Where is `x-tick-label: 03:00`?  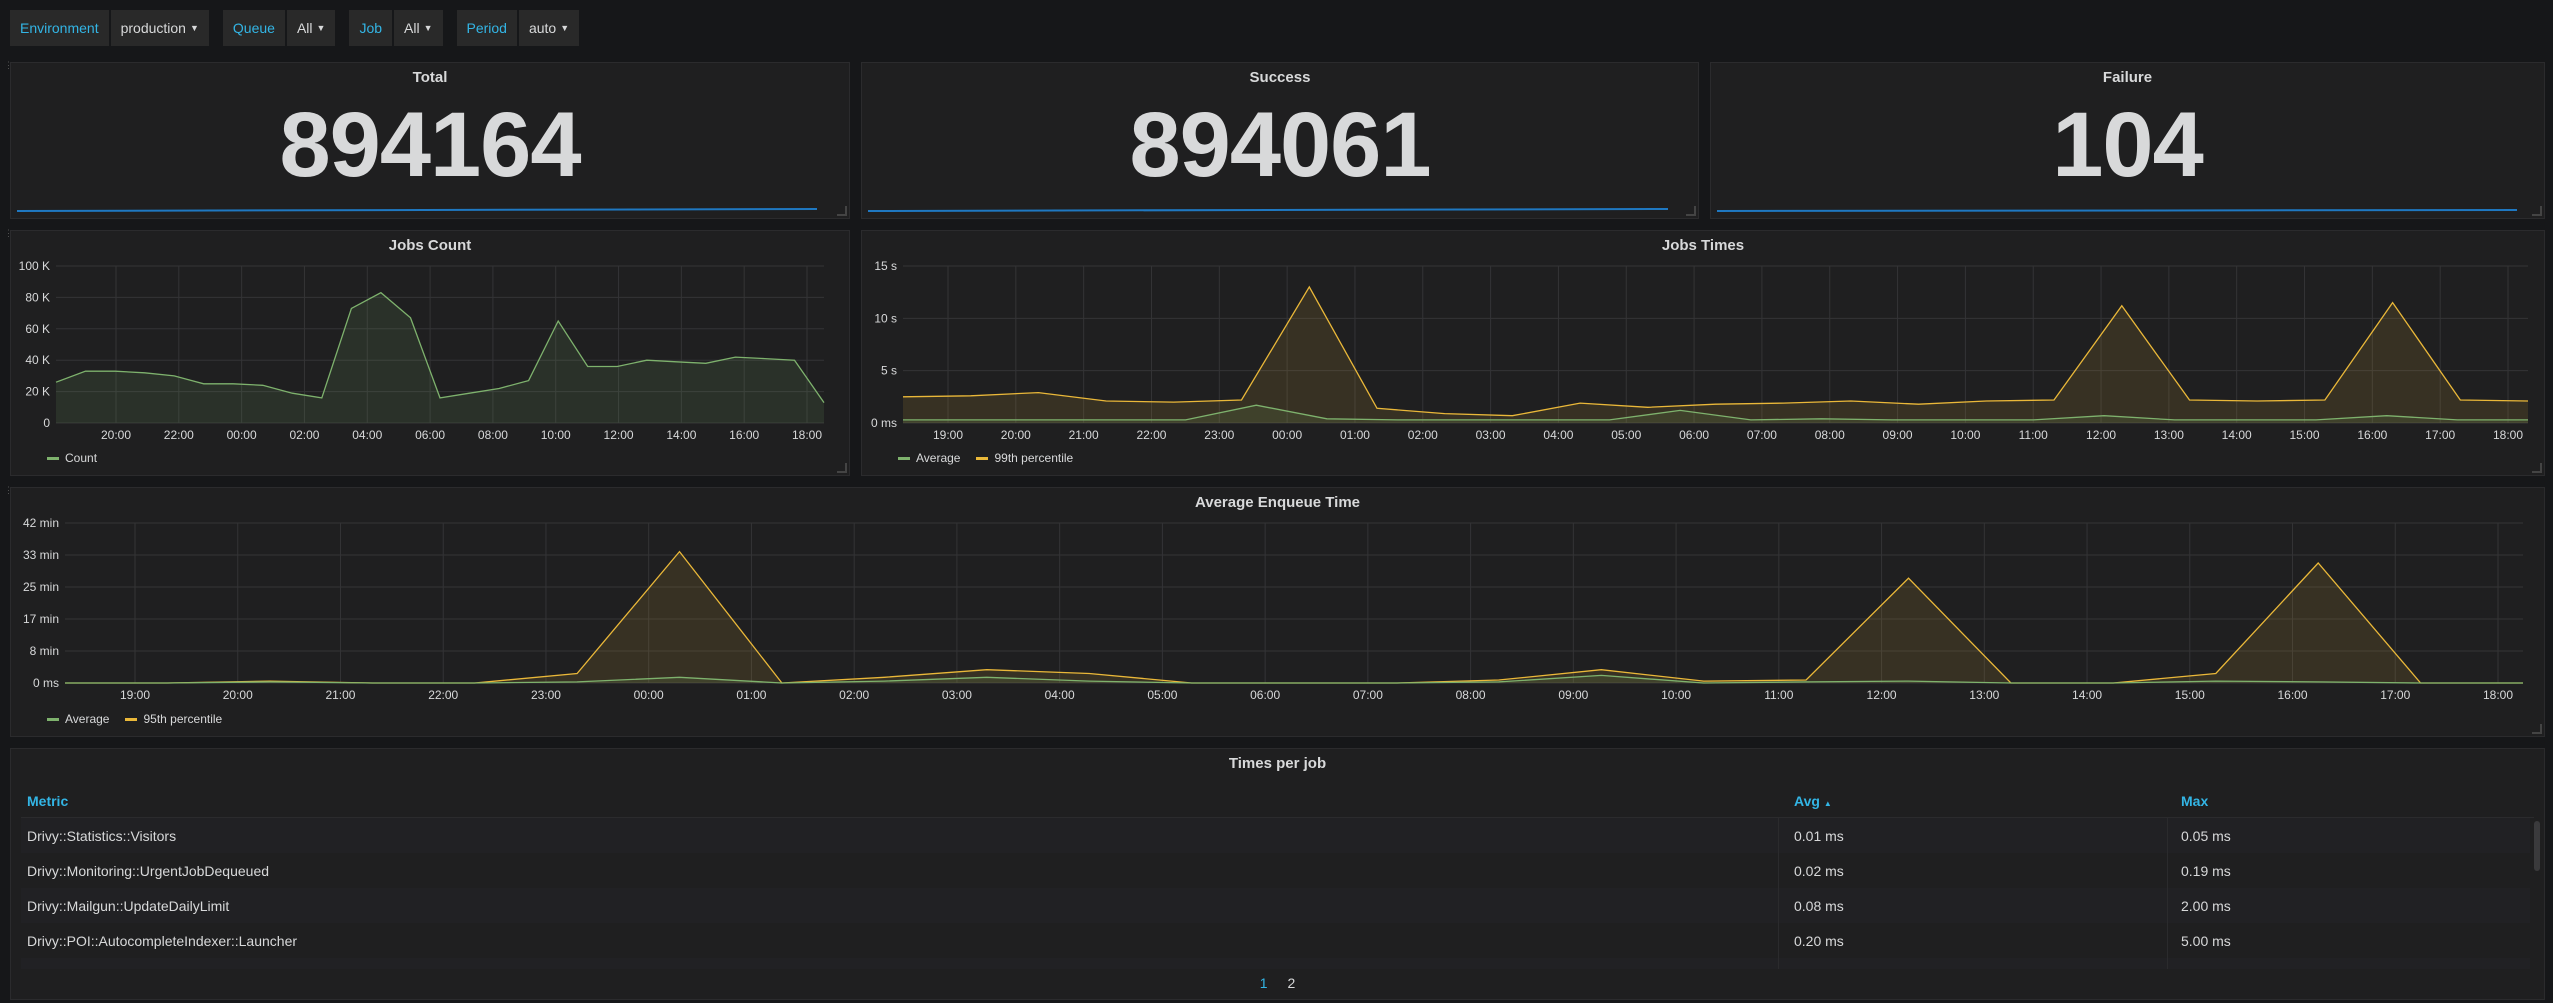 x-tick-label: 03:00 is located at coordinates (1491, 435).